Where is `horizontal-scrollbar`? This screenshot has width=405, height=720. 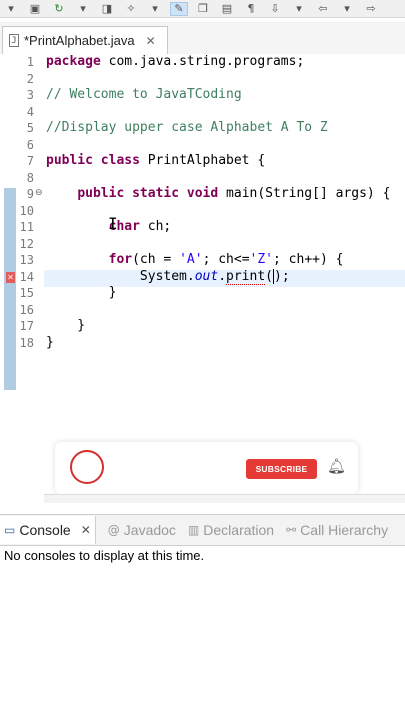 horizontal-scrollbar is located at coordinates (224, 498).